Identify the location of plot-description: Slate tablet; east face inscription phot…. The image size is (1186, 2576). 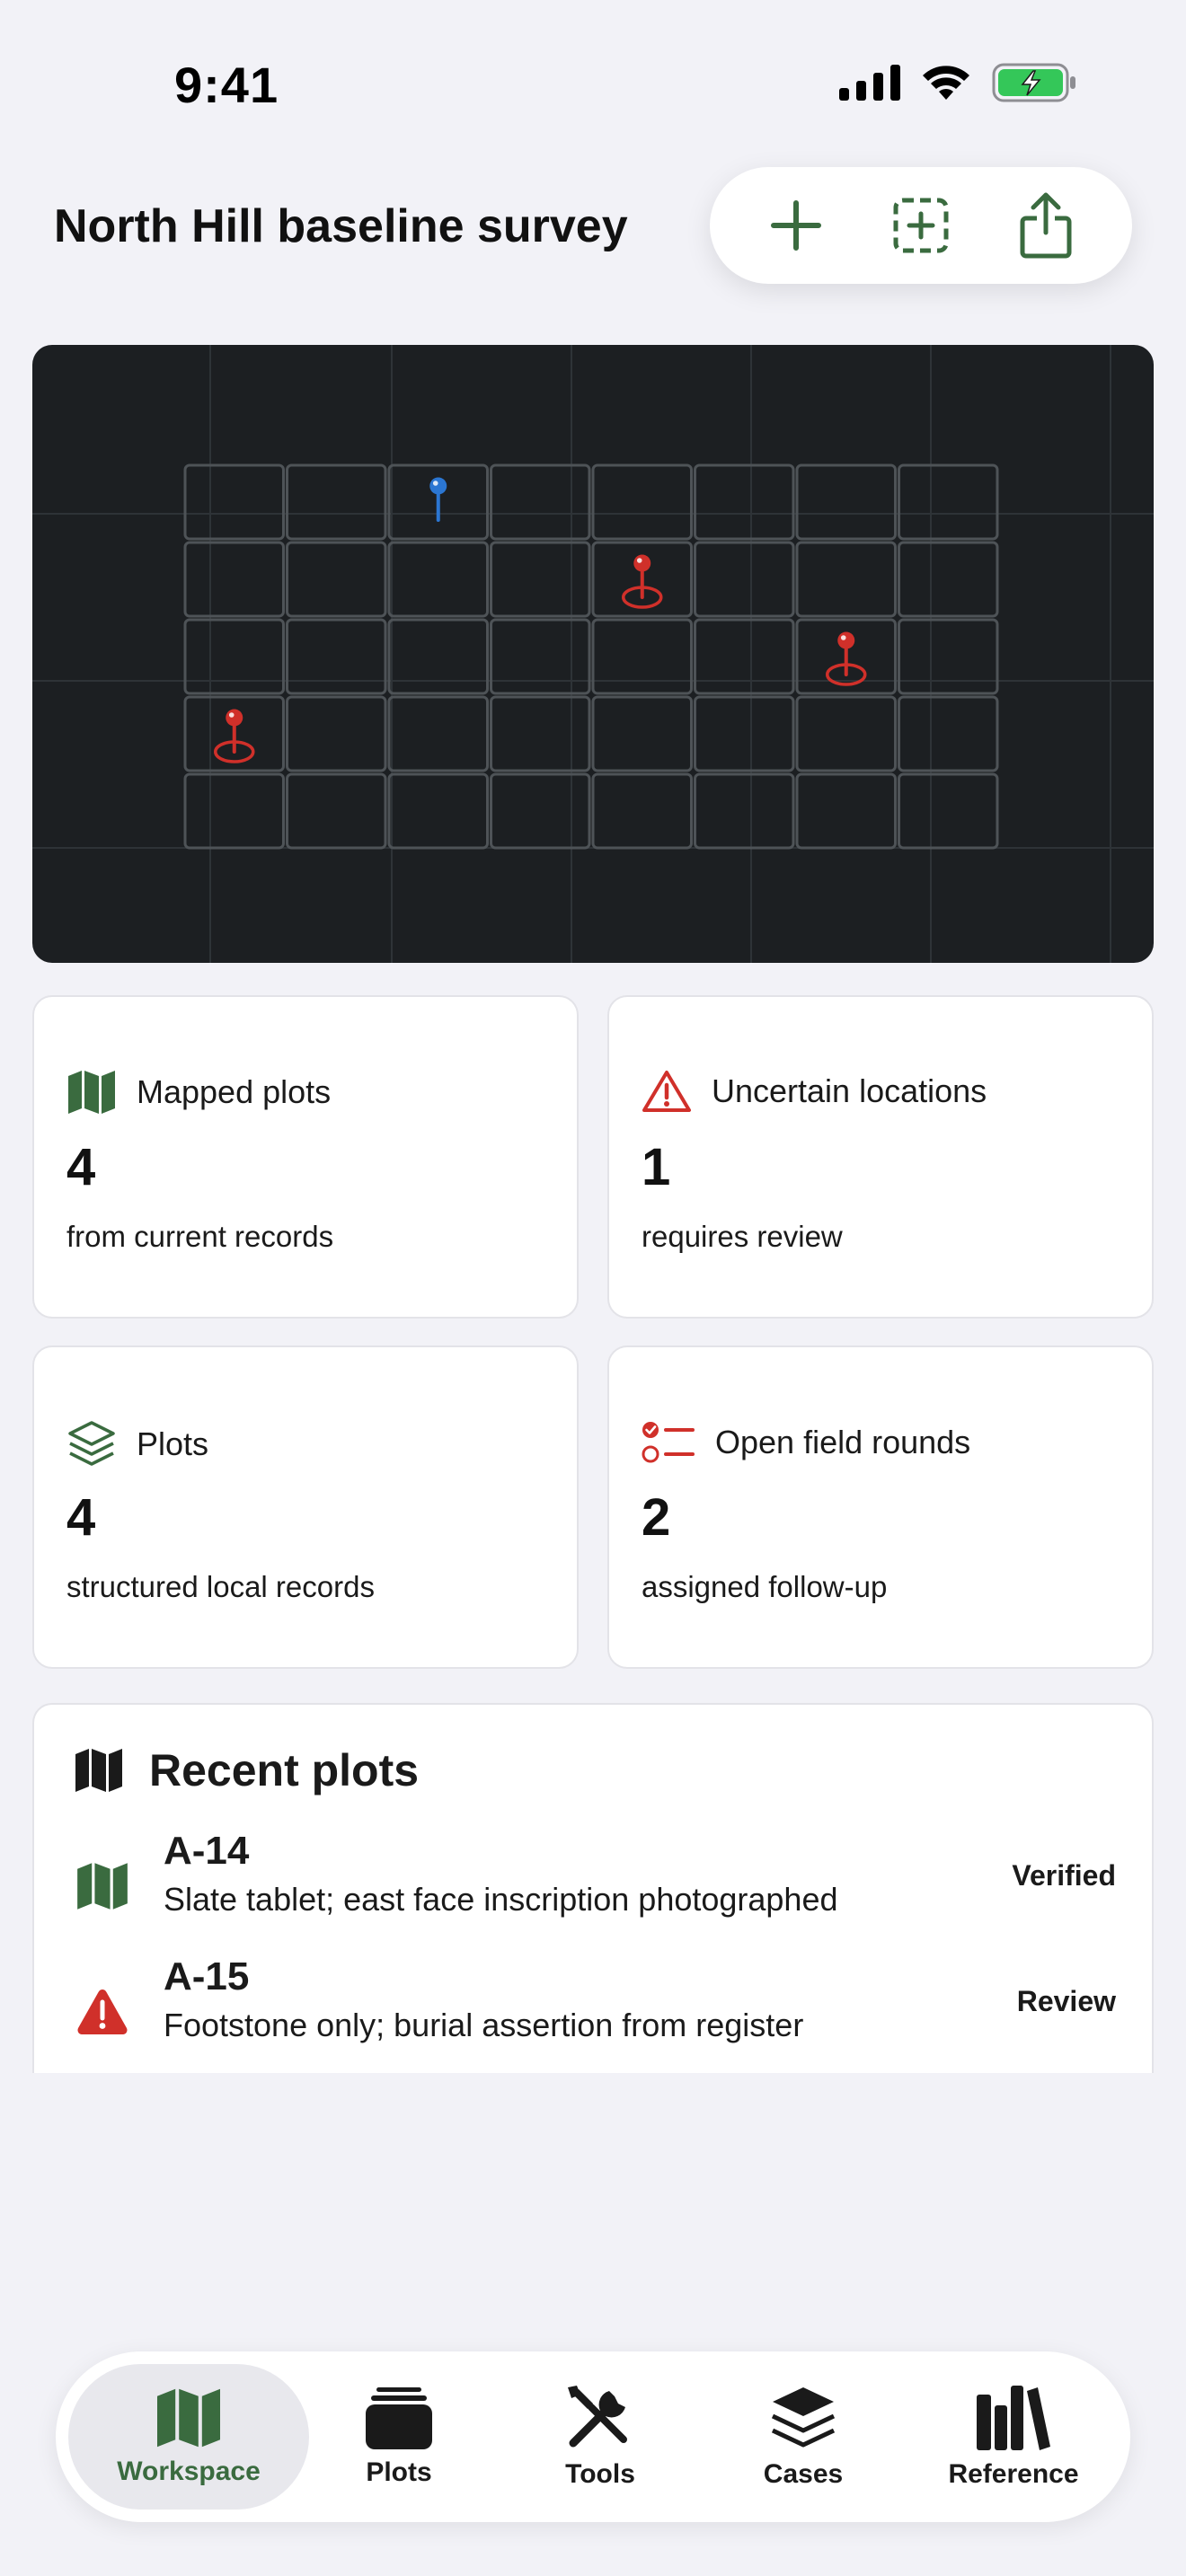
(501, 1899).